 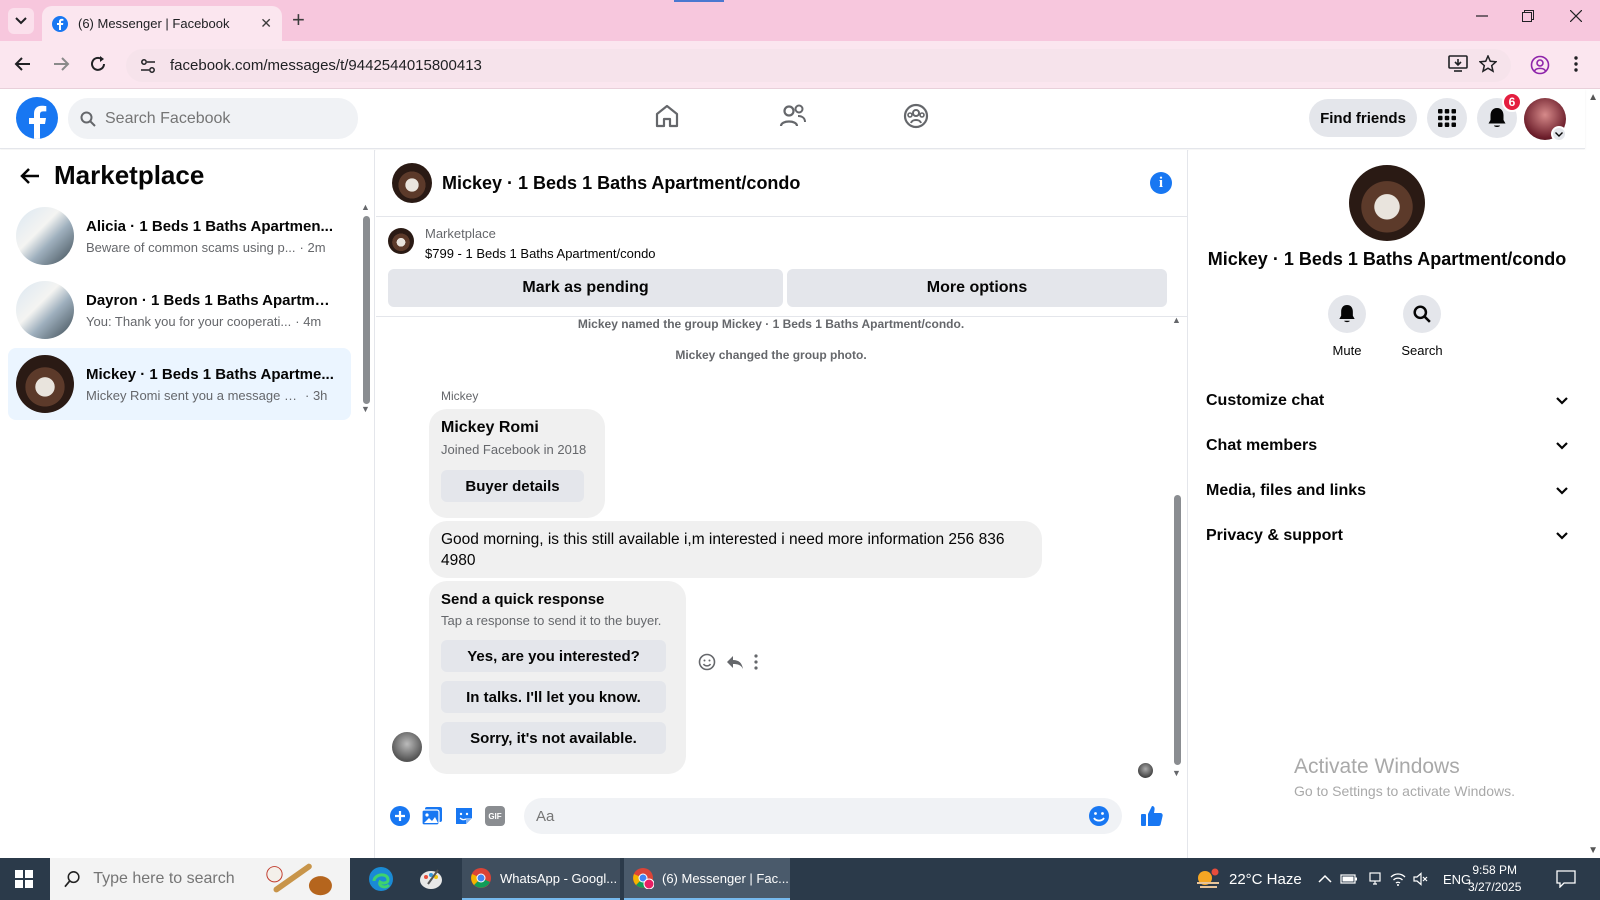 I want to click on emoji-icon, so click(x=1099, y=816).